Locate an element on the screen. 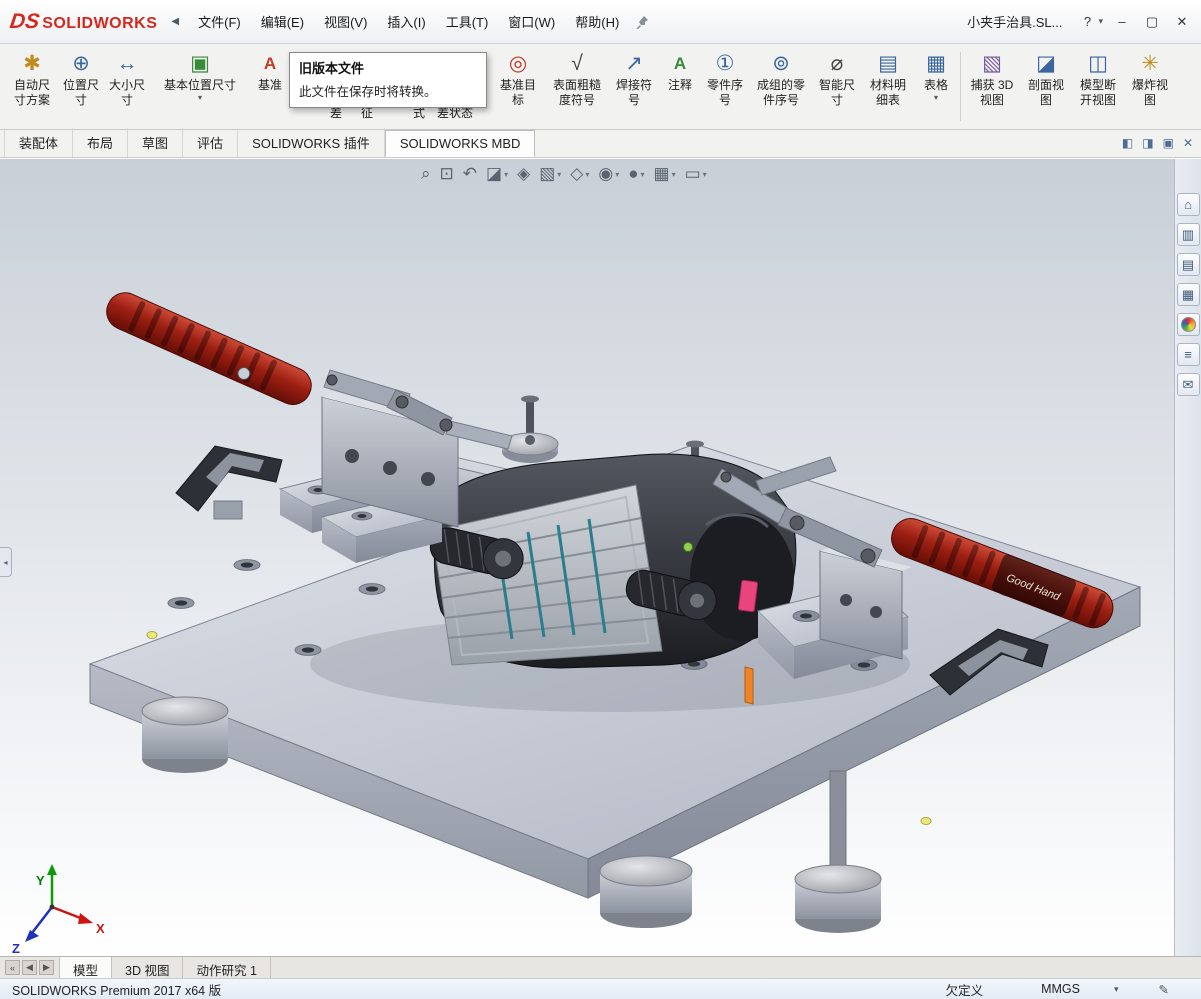 Image resolution: width=1201 pixels, height=999 pixels. edit-appearance-button: ● ▾ is located at coordinates (636, 174).